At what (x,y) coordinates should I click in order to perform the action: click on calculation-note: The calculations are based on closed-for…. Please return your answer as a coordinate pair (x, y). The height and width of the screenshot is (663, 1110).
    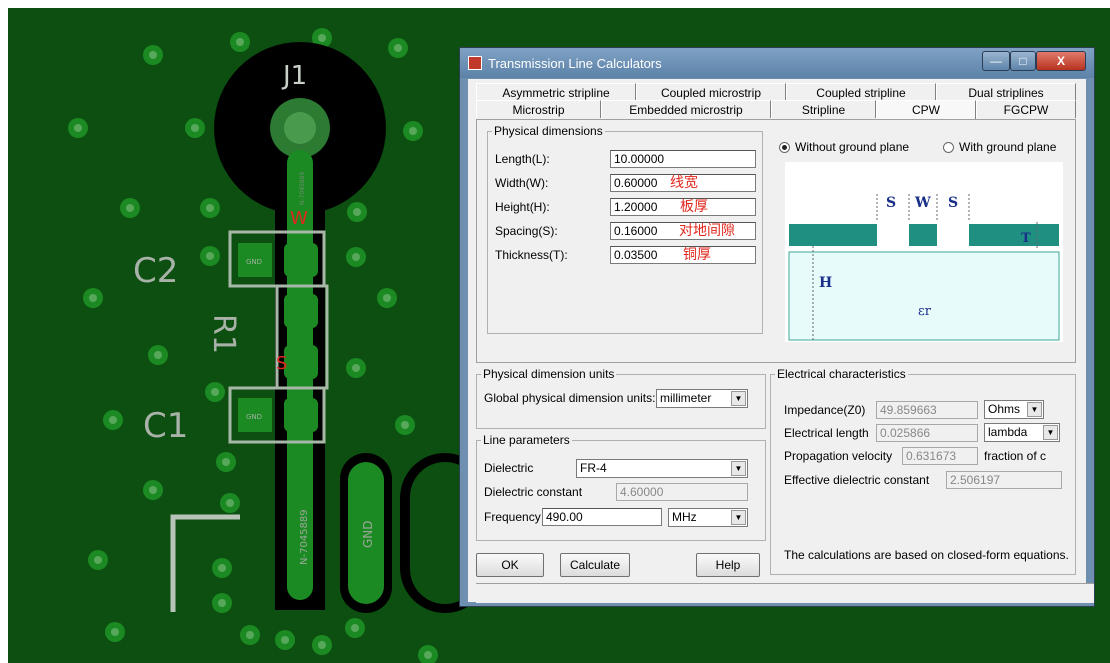
    Looking at the image, I should click on (926, 555).